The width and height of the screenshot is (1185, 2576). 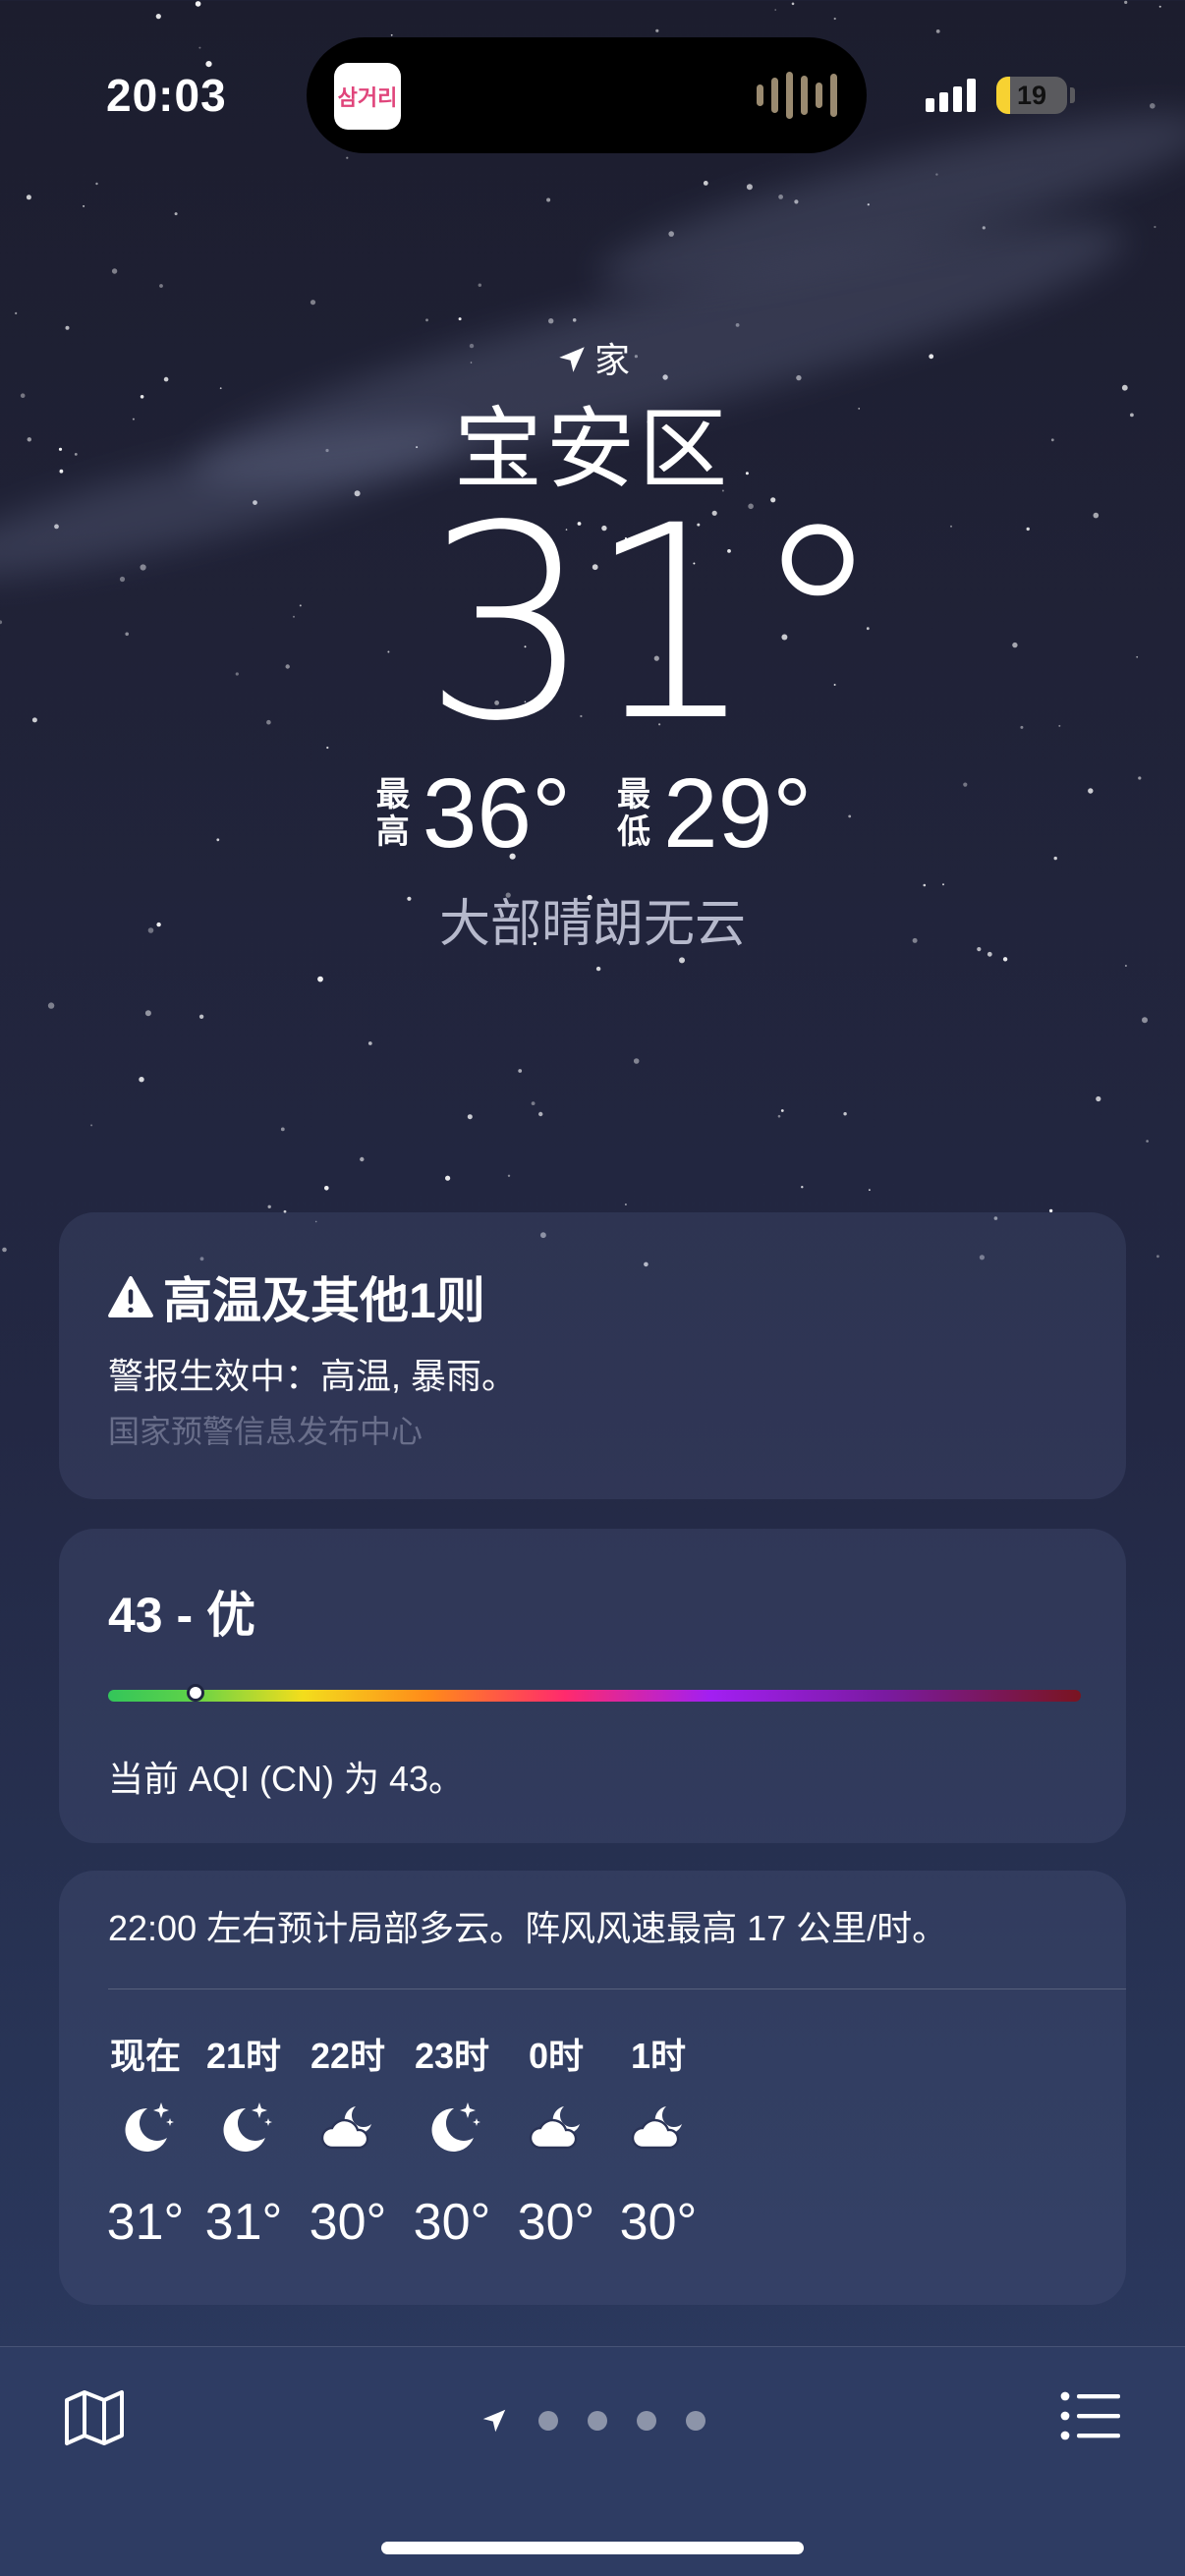 I want to click on battery-level: 19, so click(x=1031, y=95).